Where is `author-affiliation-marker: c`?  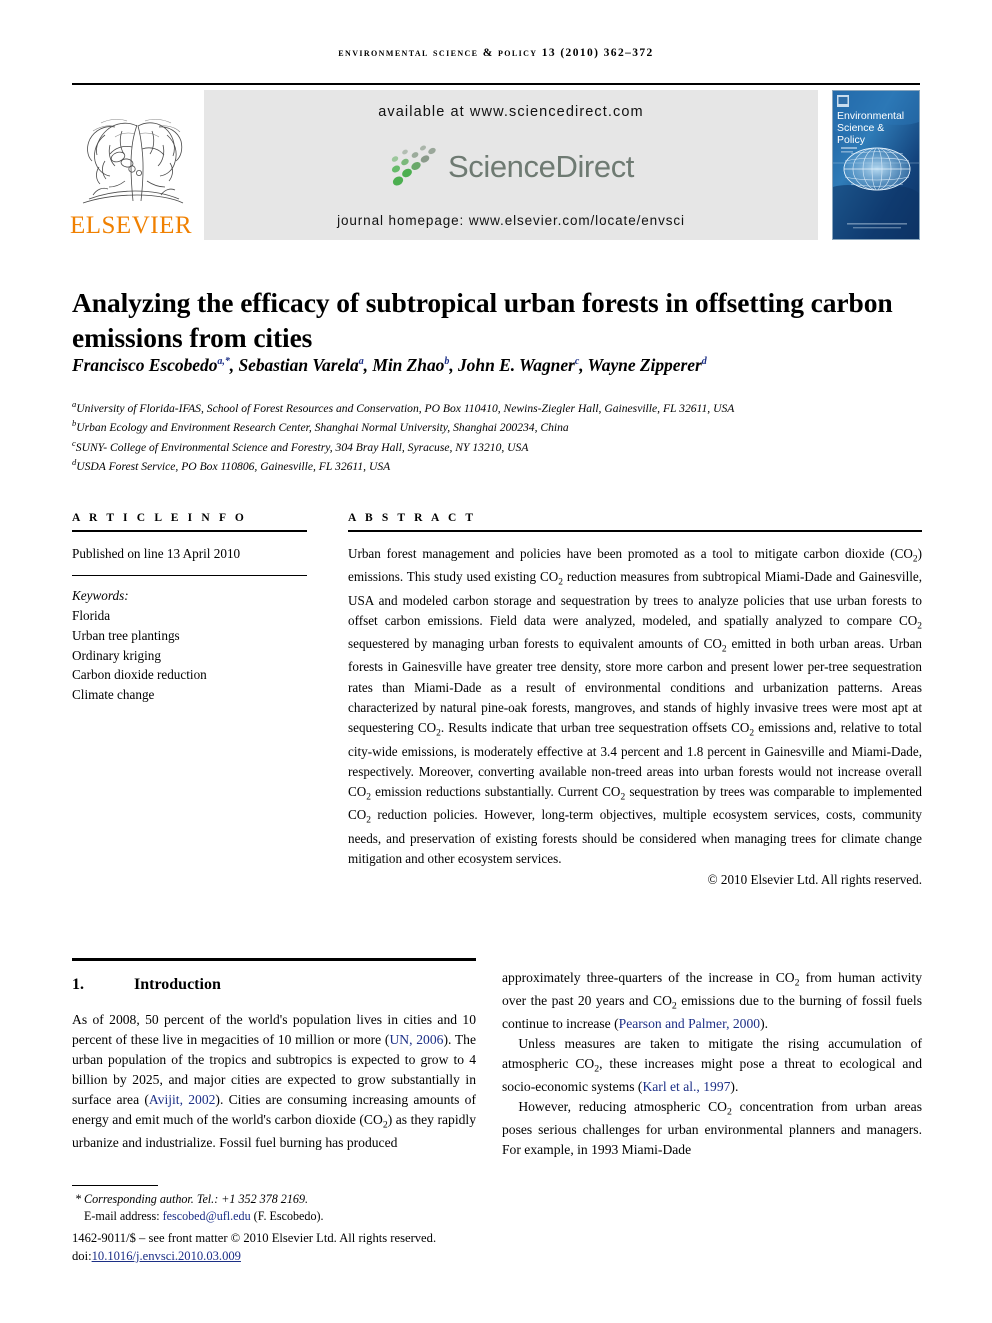
author-affiliation-marker: c is located at coordinates (577, 362).